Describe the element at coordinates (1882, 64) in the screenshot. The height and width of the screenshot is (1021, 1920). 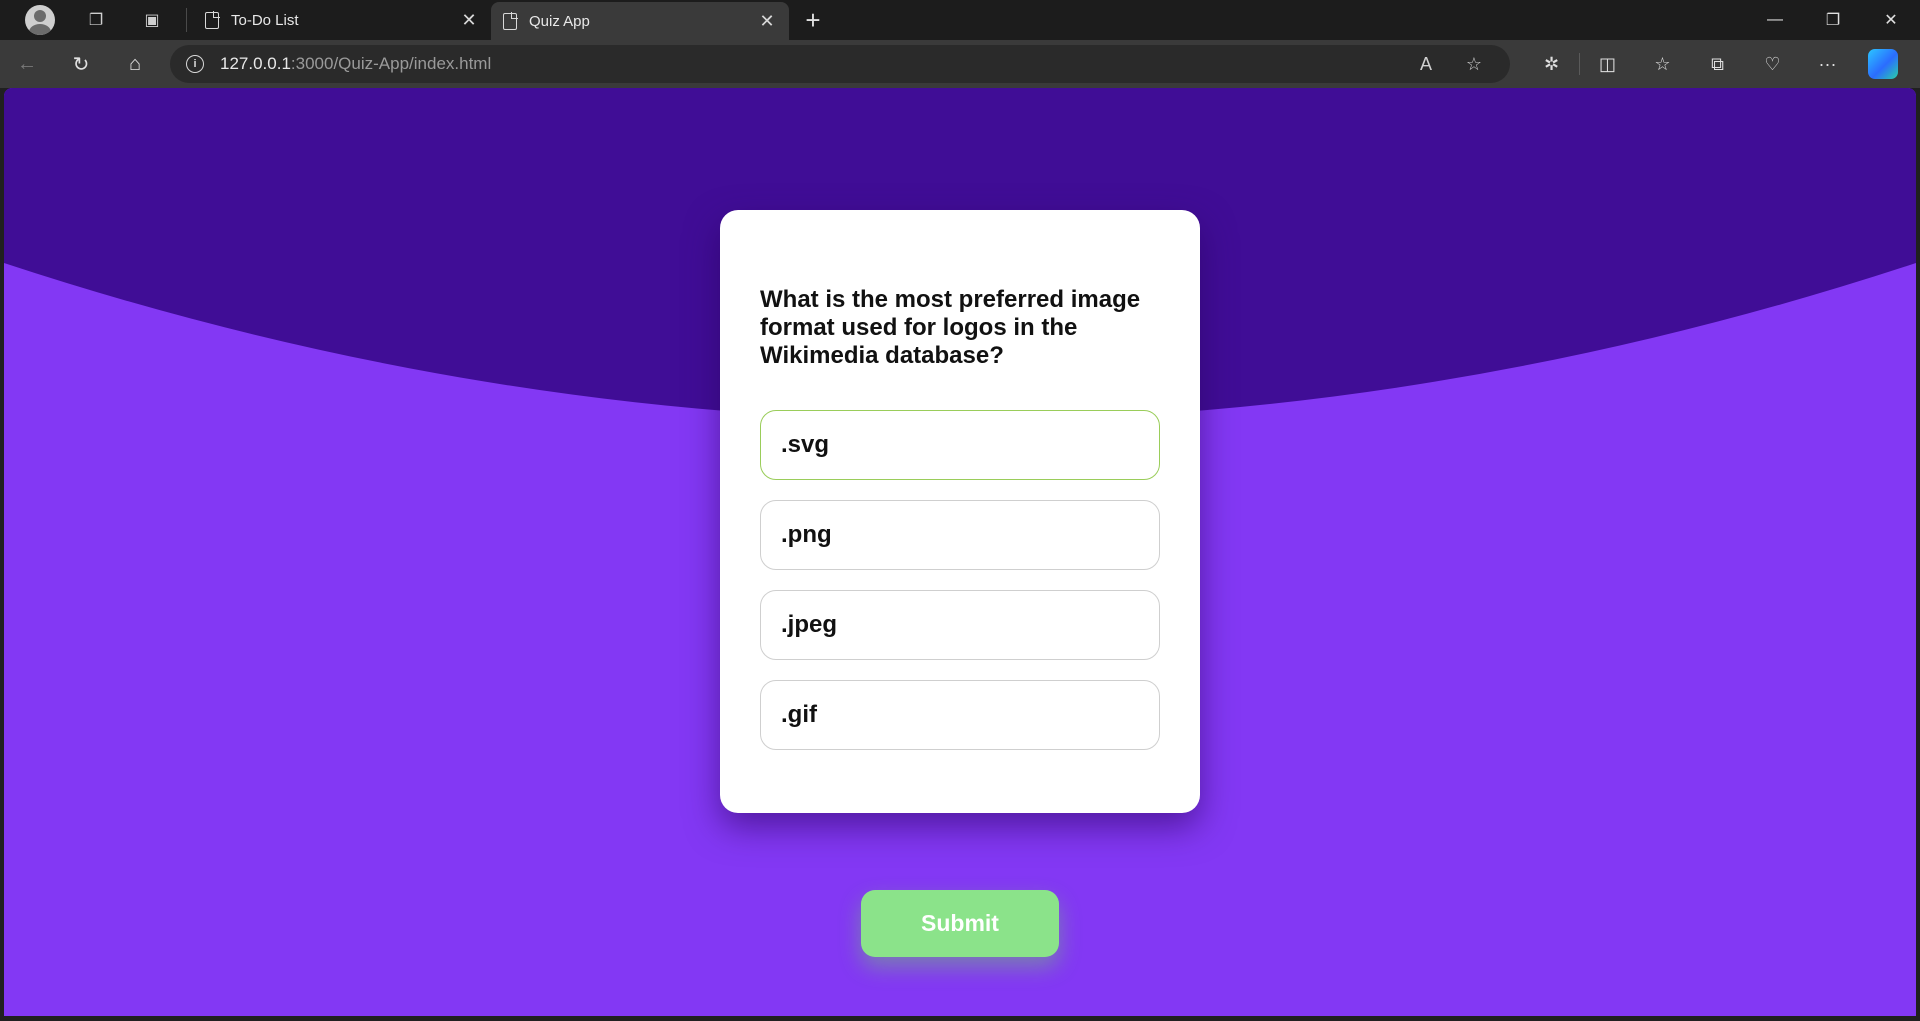
I see `copilot-icon` at that location.